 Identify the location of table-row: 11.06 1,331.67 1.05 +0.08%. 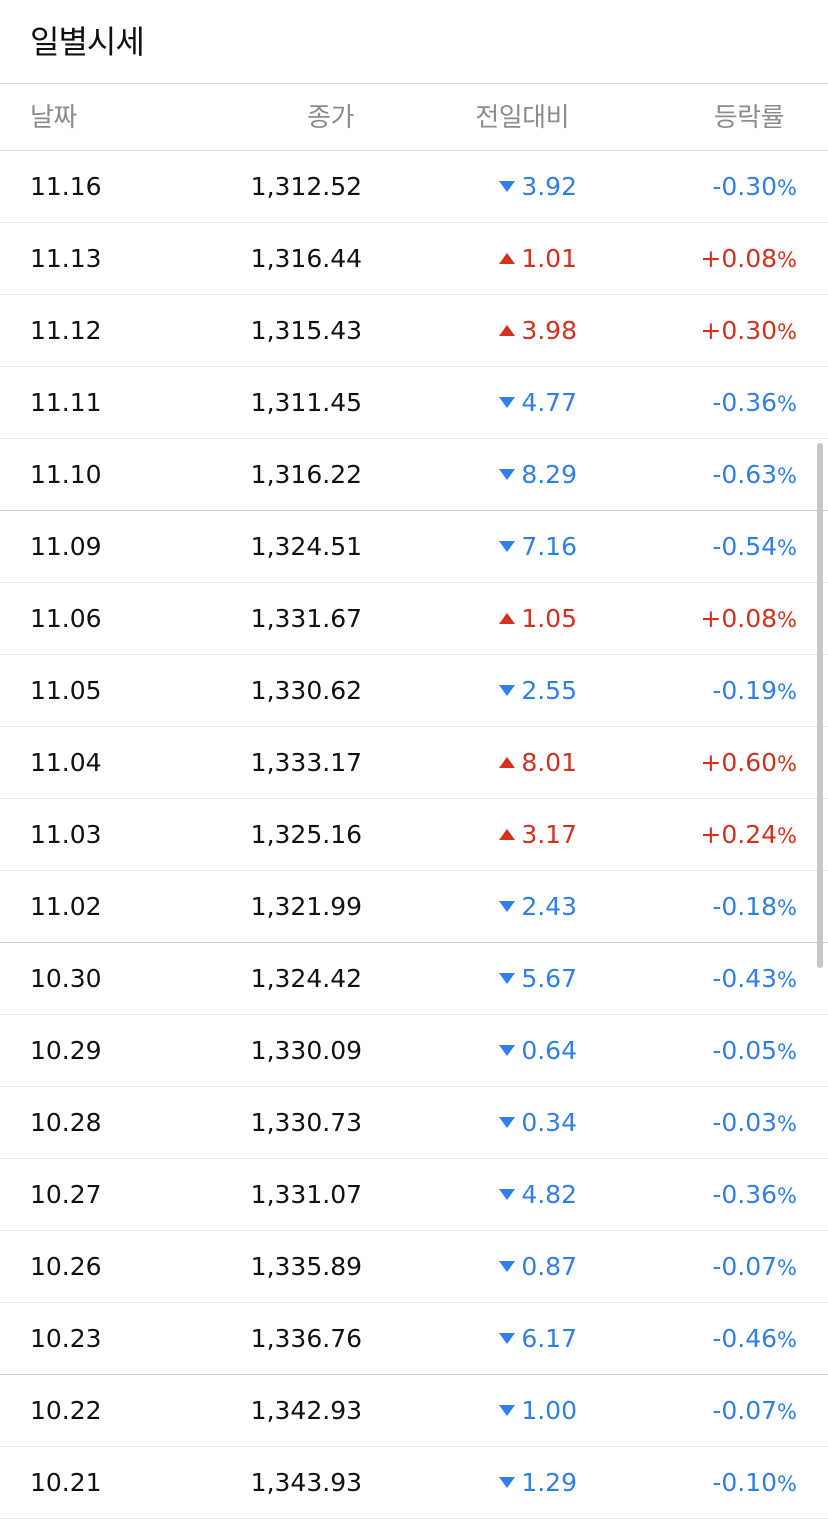
(414, 619).